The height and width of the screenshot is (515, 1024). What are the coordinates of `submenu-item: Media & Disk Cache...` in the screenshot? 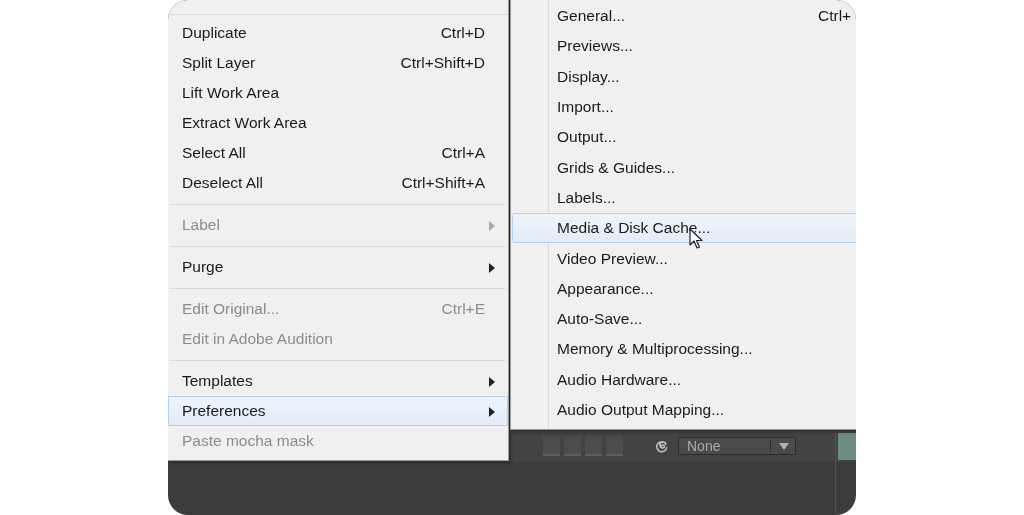 It's located at (684, 228).